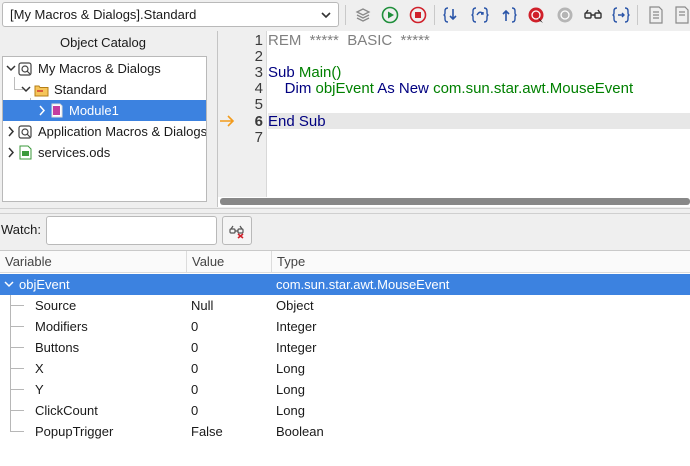 Image resolution: width=690 pixels, height=466 pixels. I want to click on column-header-value: Value, so click(229, 262).